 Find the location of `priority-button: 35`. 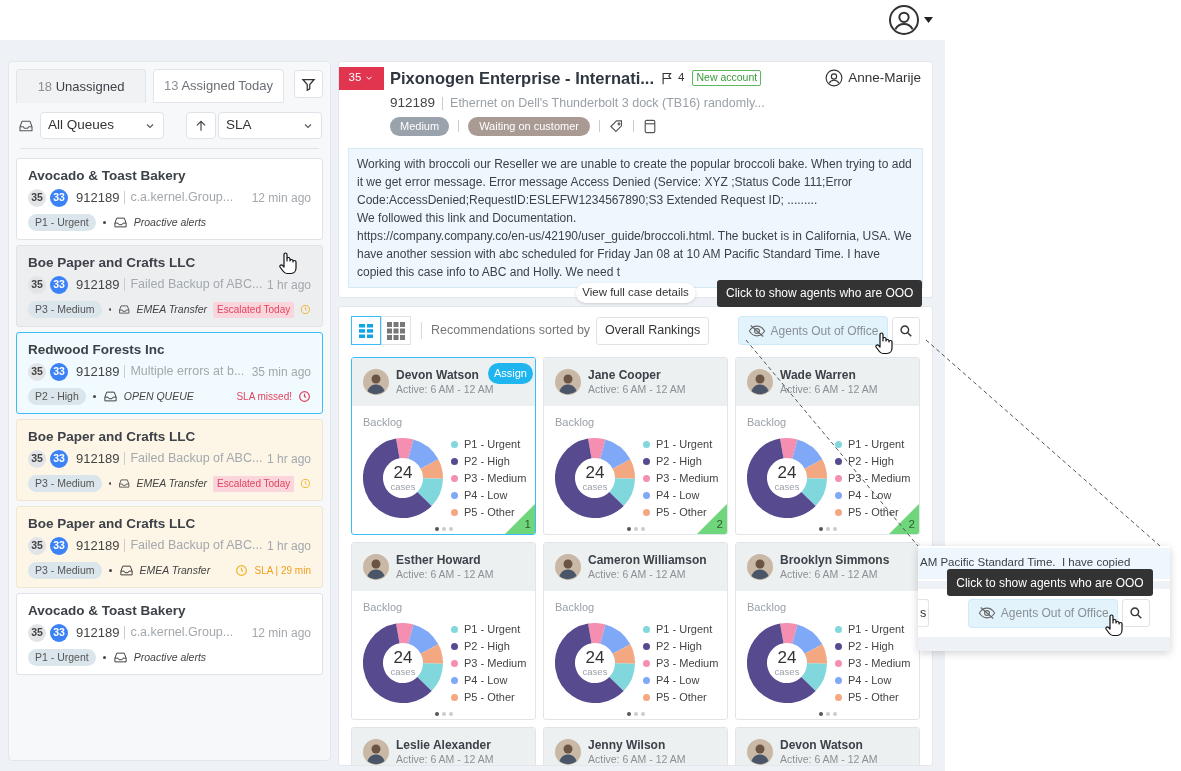

priority-button: 35 is located at coordinates (361, 78).